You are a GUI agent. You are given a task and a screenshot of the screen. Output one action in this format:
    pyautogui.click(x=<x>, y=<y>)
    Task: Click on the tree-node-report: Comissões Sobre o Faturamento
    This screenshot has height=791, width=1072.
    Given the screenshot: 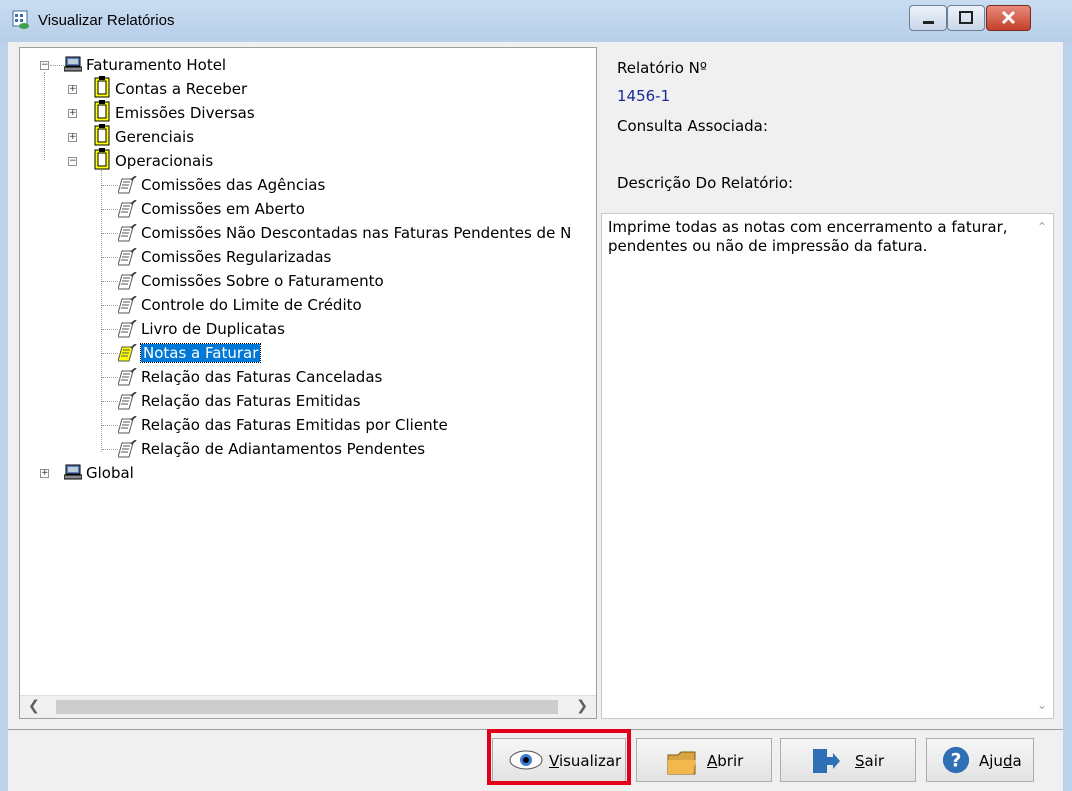 What is the action you would take?
    pyautogui.click(x=262, y=281)
    